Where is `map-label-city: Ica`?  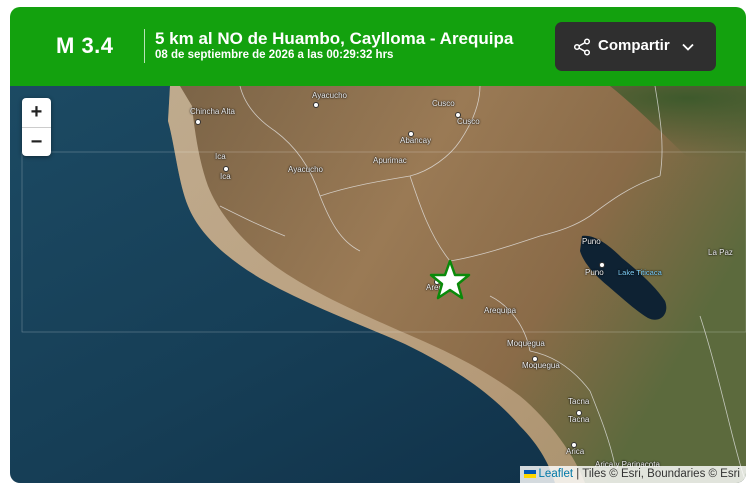
map-label-city: Ica is located at coordinates (225, 176).